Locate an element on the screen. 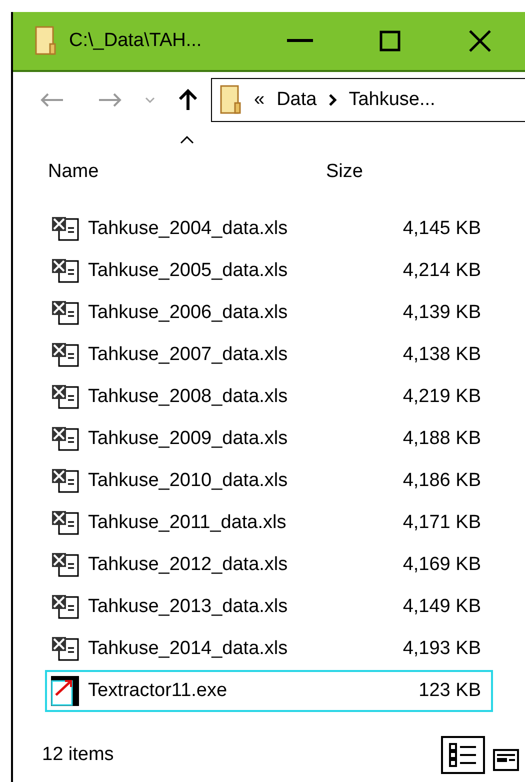 This screenshot has width=525, height=782. file-name: Tahkuse_2010_data.xls is located at coordinates (188, 480).